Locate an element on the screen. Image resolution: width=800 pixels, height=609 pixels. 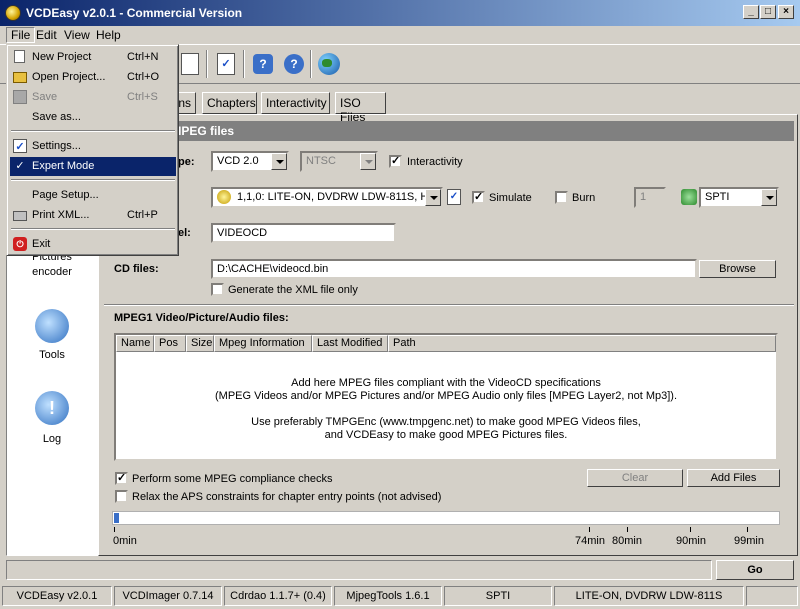
help-circle-icon: ? is located at coordinates (294, 64).